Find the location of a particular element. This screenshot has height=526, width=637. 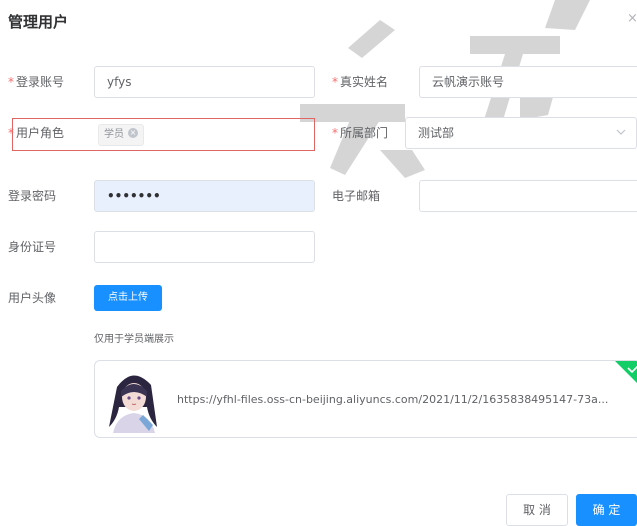

department-select: 测试部 is located at coordinates (521, 133).